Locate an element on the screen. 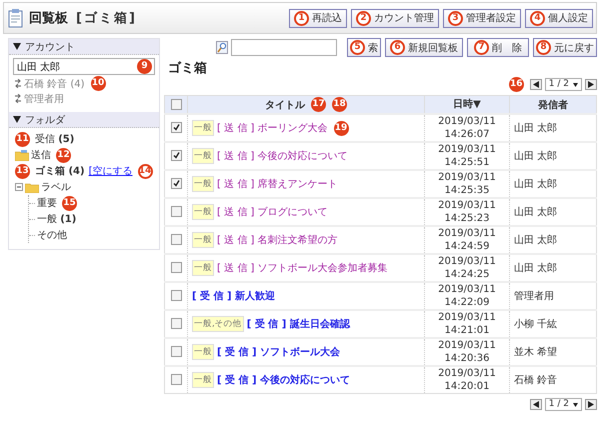  date-time: 2019/03/11 14:24:59 is located at coordinates (467, 240).